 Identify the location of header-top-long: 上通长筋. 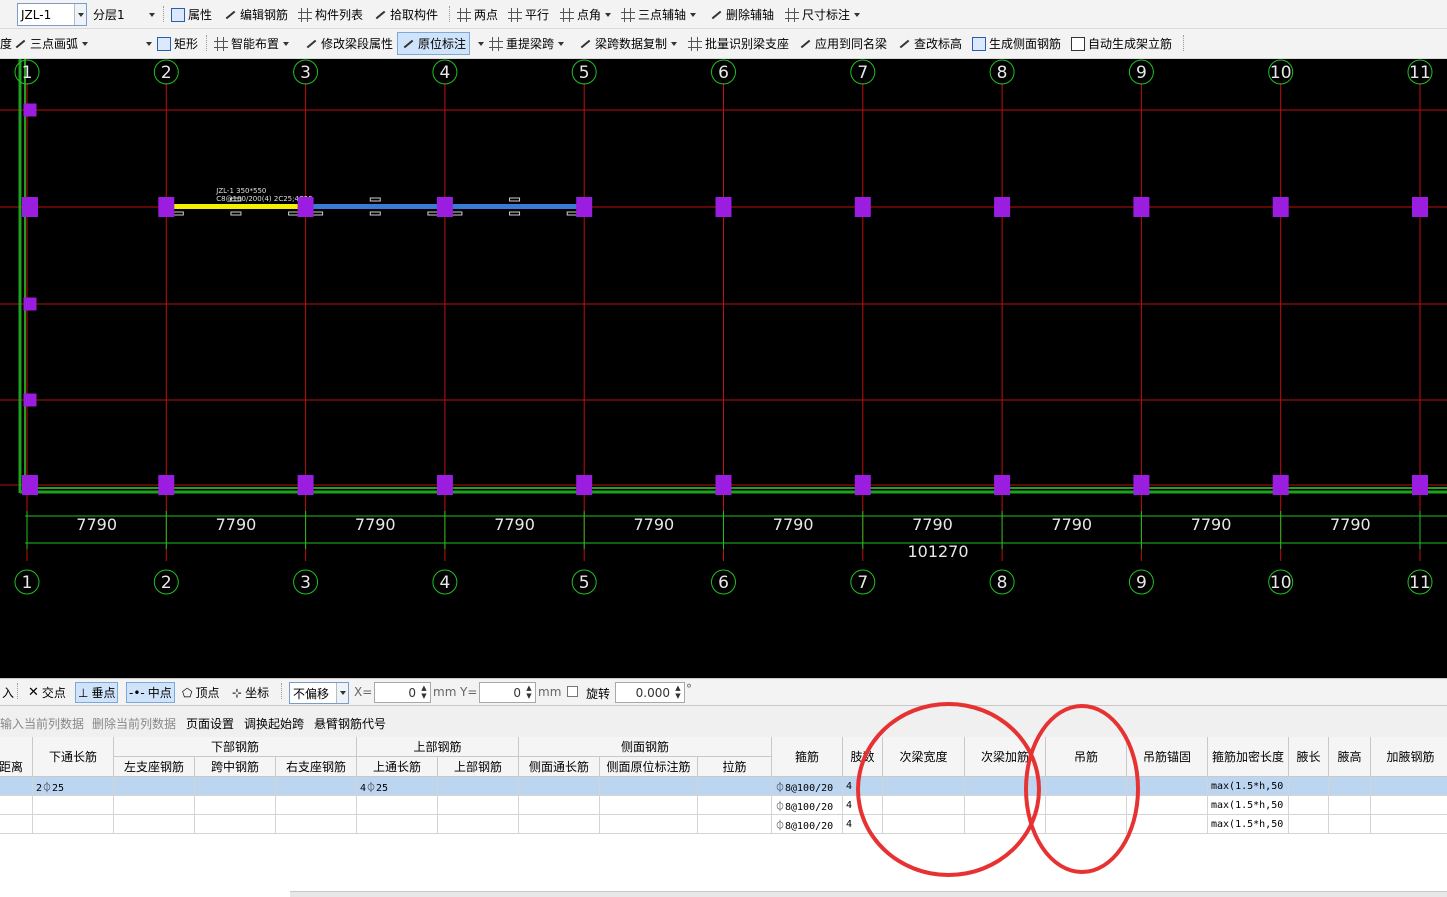
(397, 767).